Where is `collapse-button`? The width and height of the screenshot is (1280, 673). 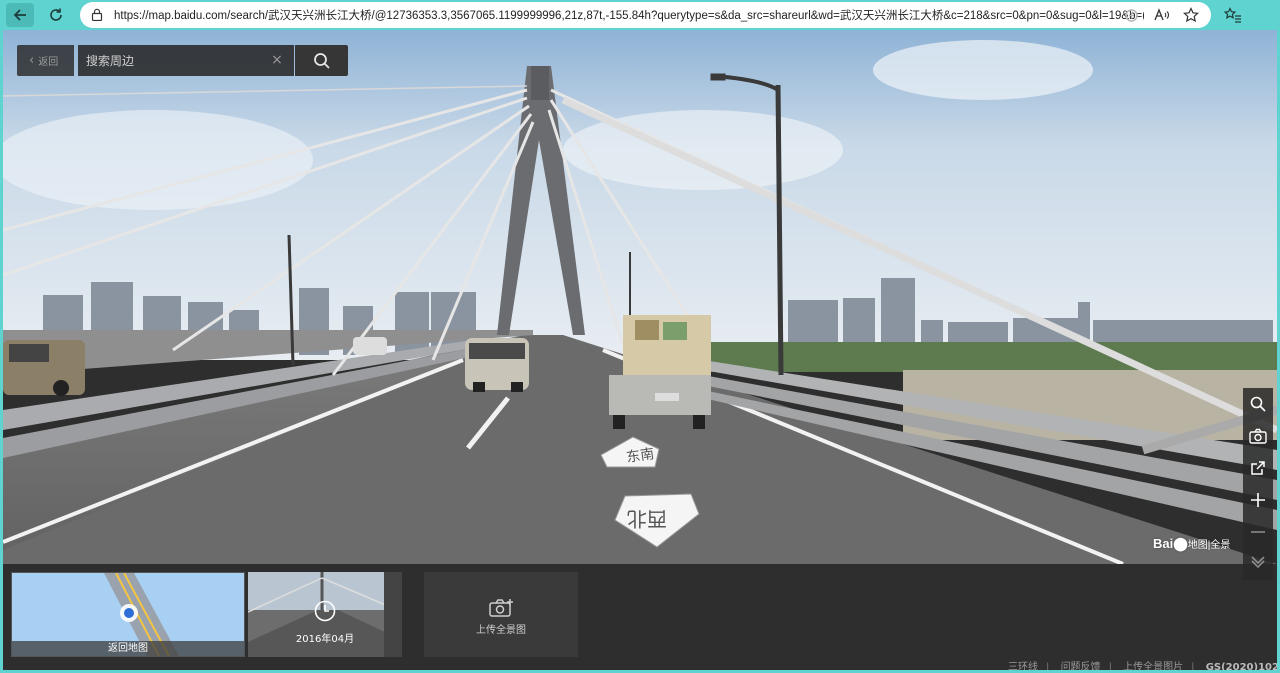
collapse-button is located at coordinates (1258, 564).